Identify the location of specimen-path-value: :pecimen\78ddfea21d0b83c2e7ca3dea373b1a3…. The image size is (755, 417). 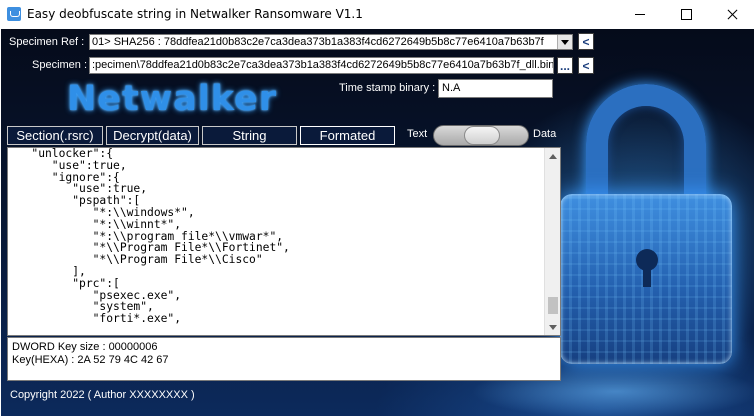
(323, 65).